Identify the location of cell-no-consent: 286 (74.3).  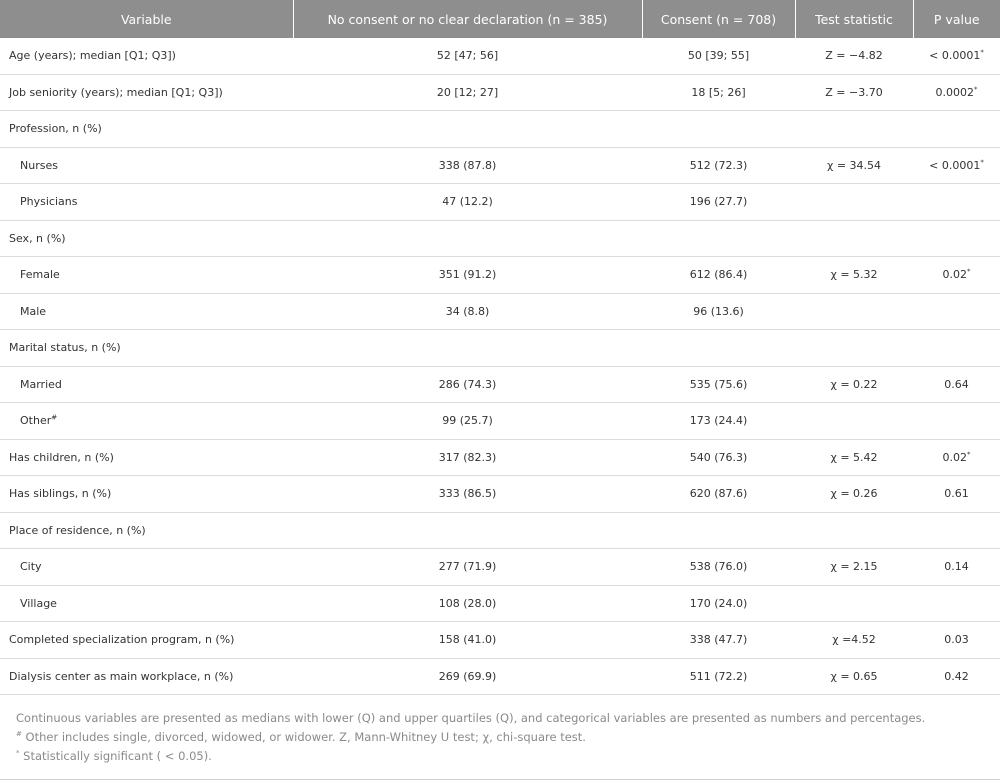
(467, 384).